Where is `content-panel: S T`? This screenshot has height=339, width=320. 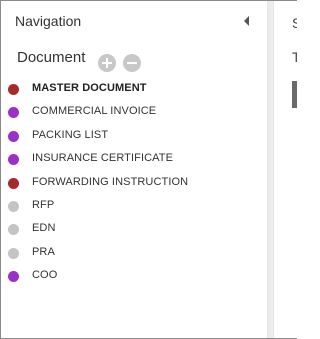 content-panel: S T is located at coordinates (285, 169).